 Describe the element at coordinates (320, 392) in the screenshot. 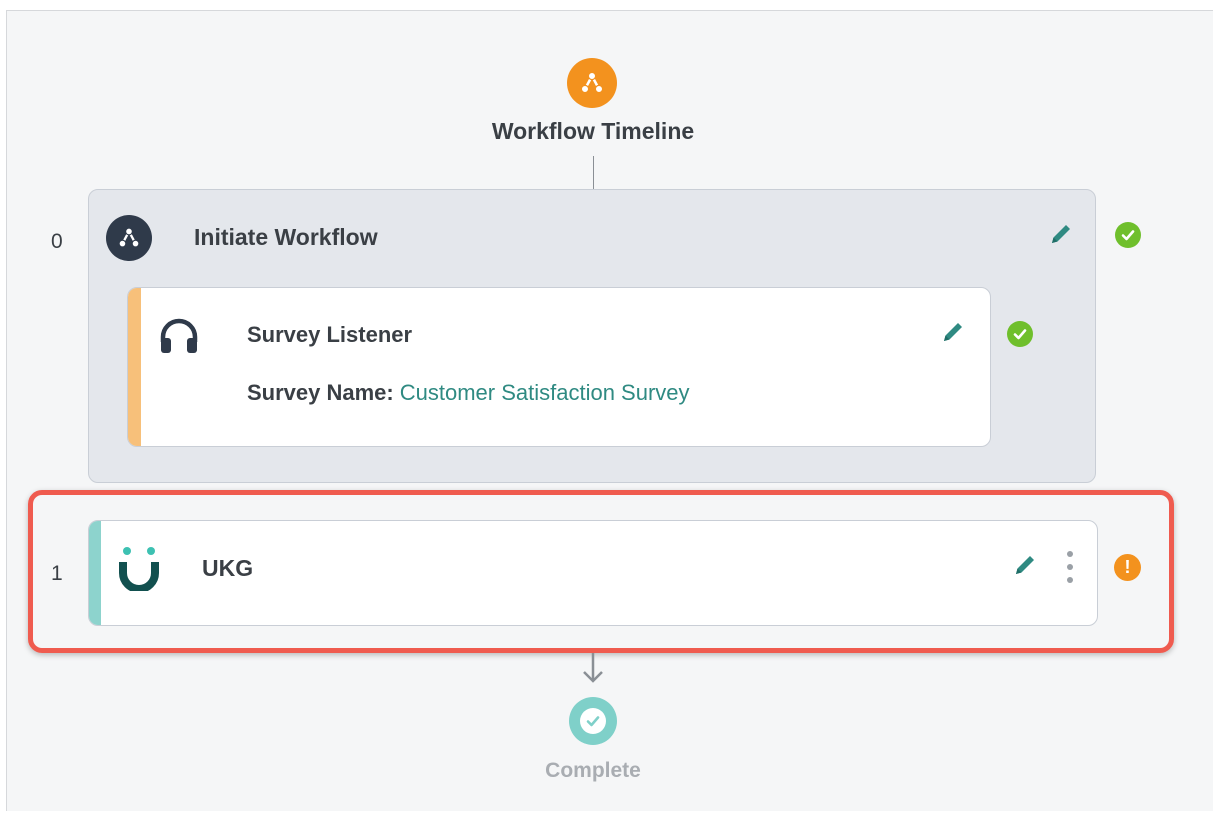

I see `survey-name-label: Survey Name:` at that location.